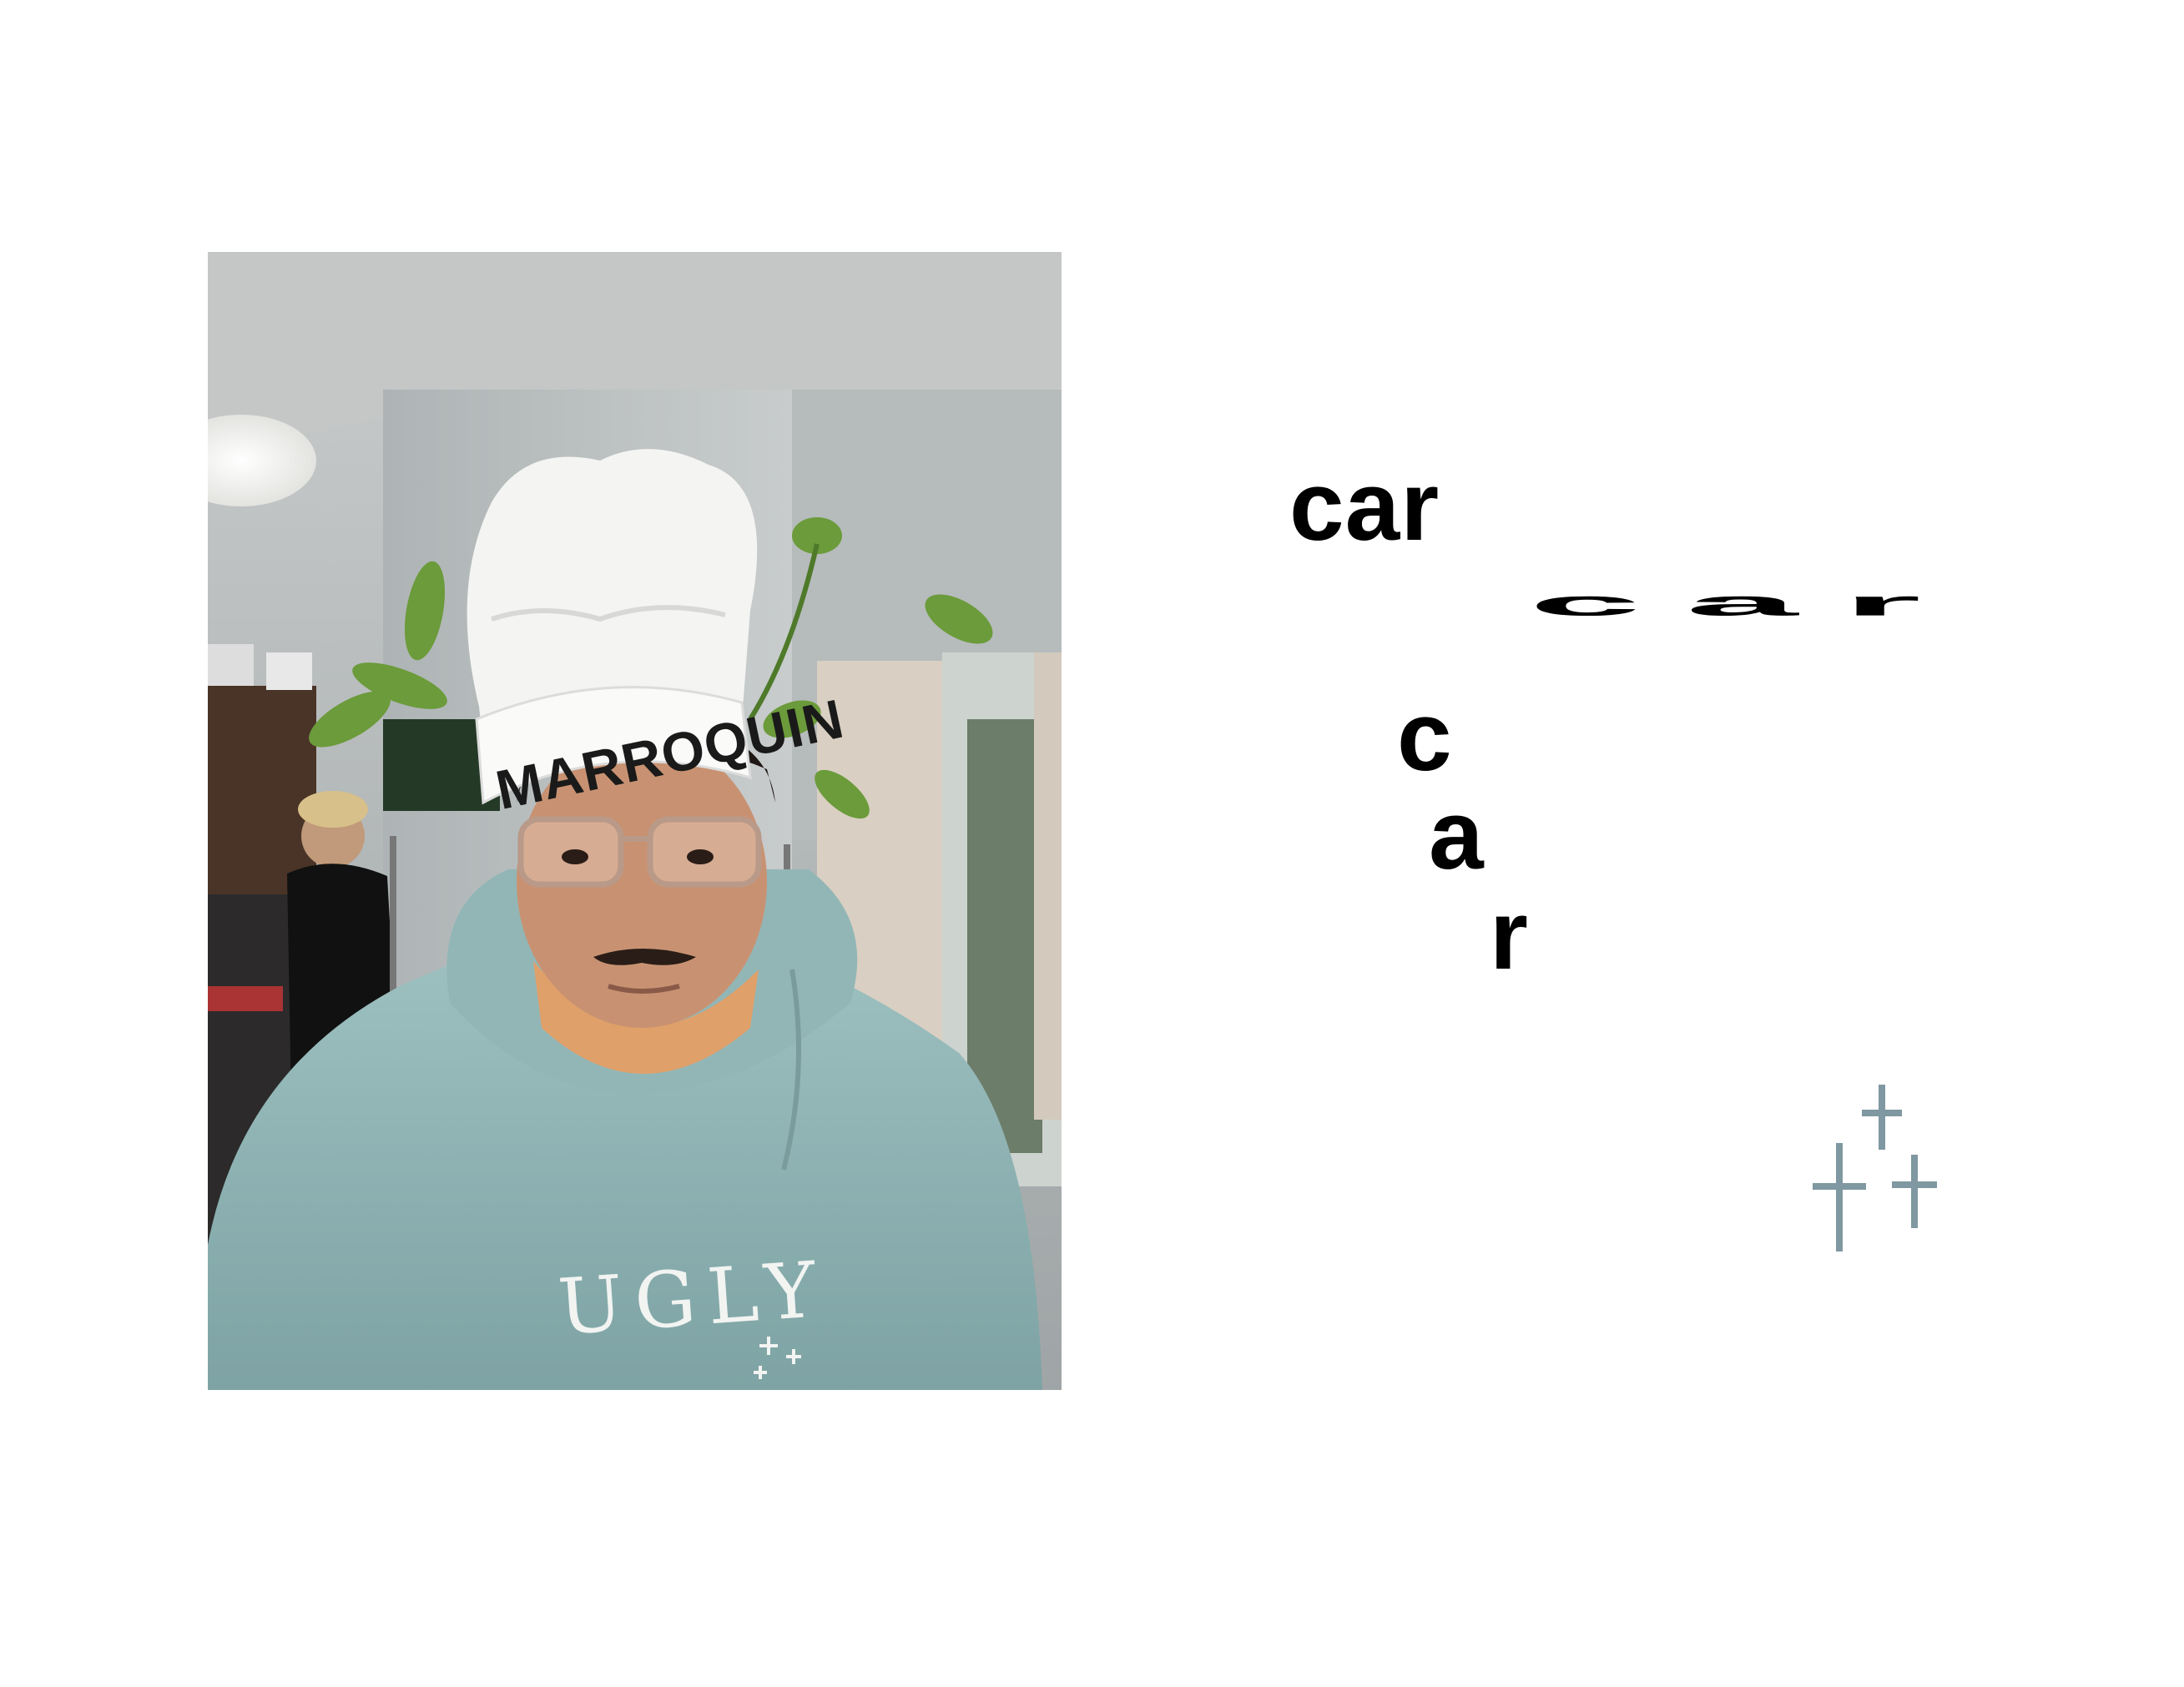  What do you see at coordinates (1424, 737) in the screenshot?
I see `word-car-vertical-c: c` at bounding box center [1424, 737].